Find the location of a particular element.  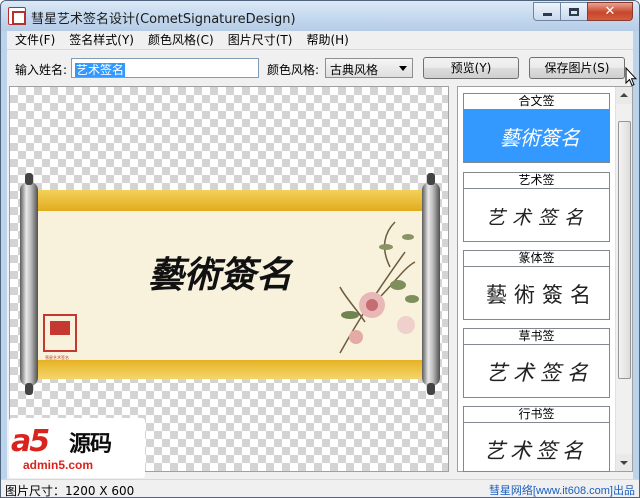

style-card-artistic: 艺术签 艺术签名 is located at coordinates (536, 207).